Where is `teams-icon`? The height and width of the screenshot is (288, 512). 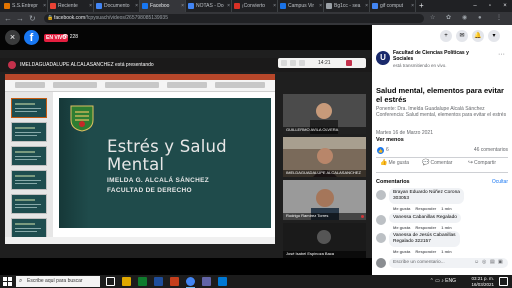 teams-icon is located at coordinates (206, 281).